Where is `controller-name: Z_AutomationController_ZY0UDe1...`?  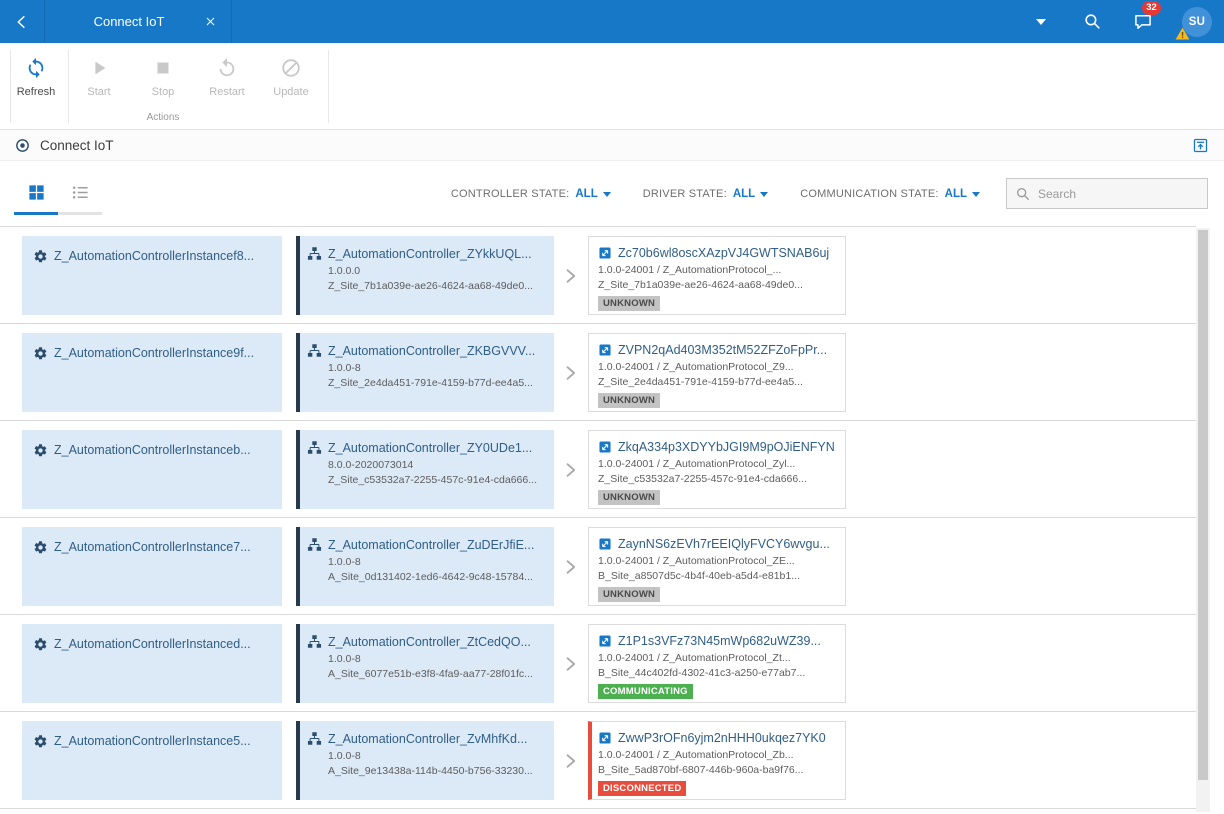 controller-name: Z_AutomationController_ZY0UDe1... is located at coordinates (430, 447).